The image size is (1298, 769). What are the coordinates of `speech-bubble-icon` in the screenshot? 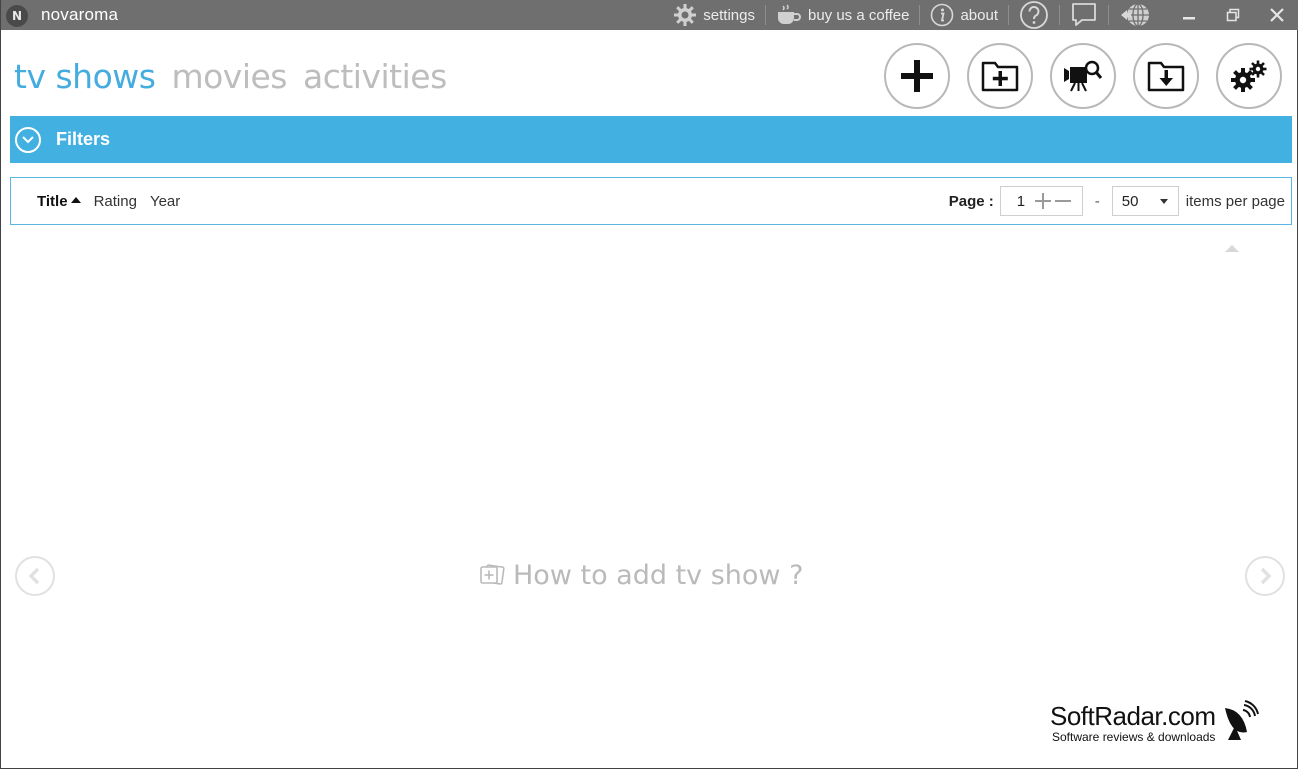 It's located at (1084, 14).